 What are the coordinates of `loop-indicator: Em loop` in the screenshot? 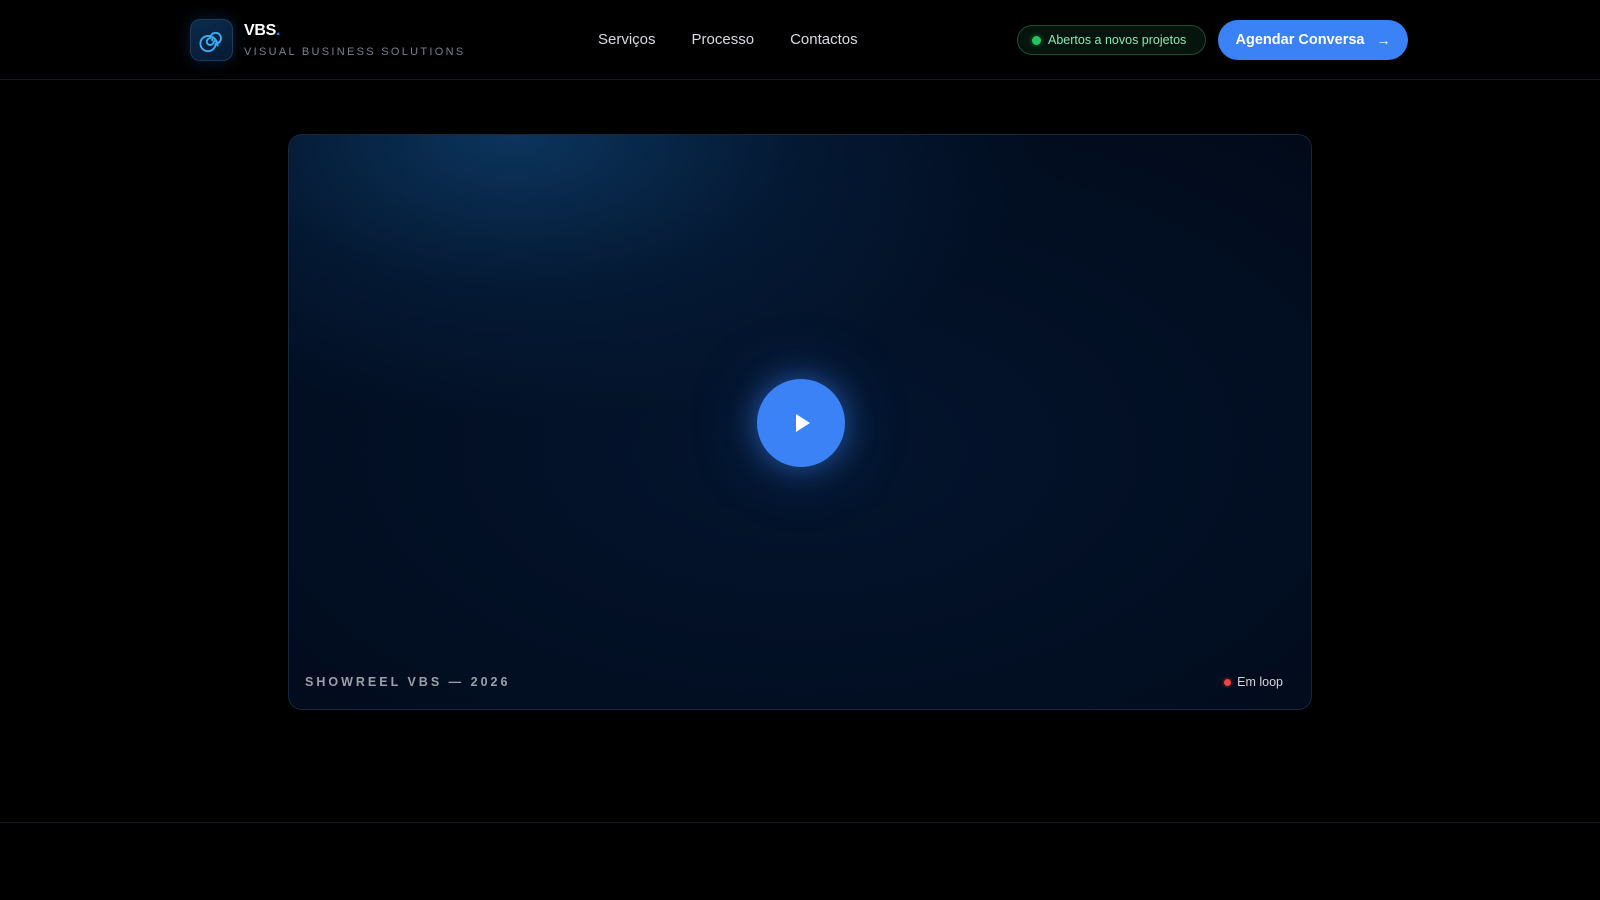 It's located at (1253, 682).